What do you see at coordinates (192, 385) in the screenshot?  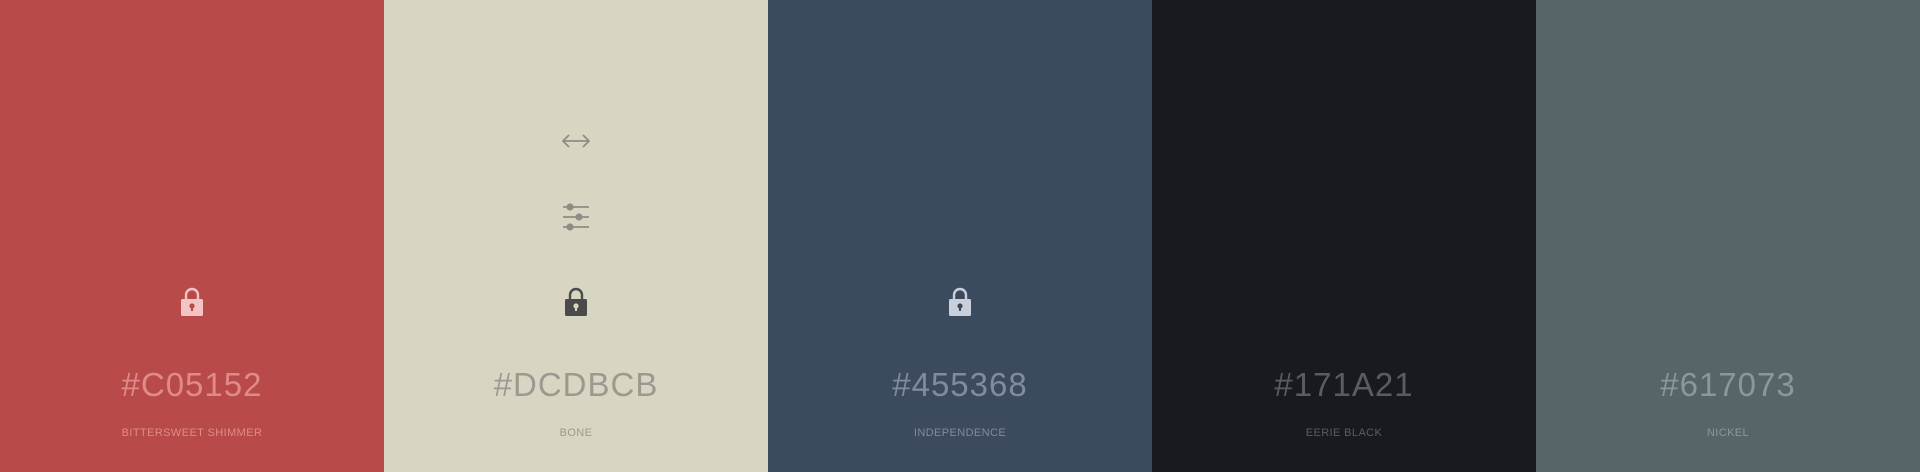 I see `hex-code: #C05152` at bounding box center [192, 385].